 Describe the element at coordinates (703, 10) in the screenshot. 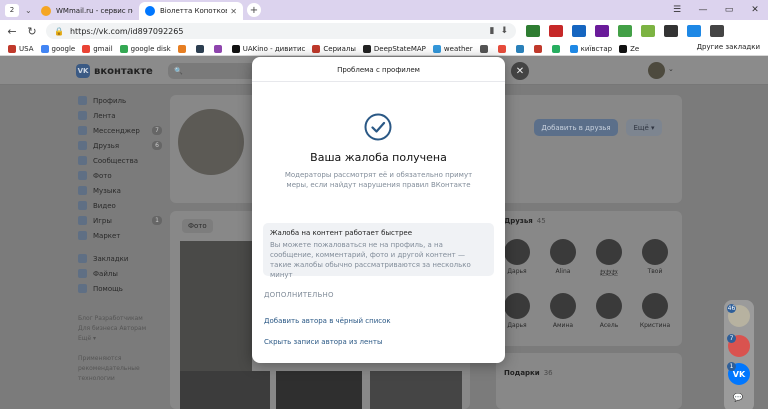

I see `minimize-icon: —` at that location.